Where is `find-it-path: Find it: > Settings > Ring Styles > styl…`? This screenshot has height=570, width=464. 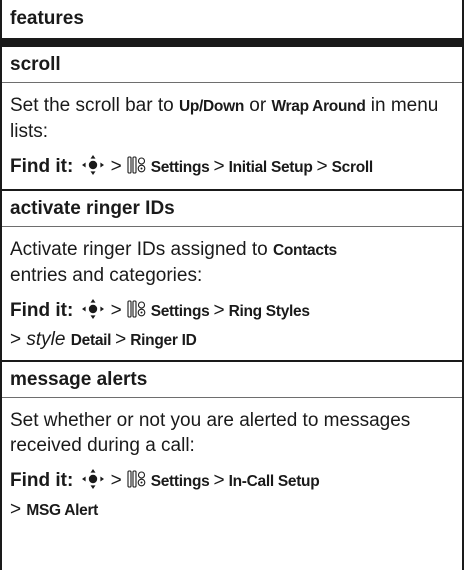 find-it-path: Find it: > Settings > Ring Styles > styl… is located at coordinates (160, 324).